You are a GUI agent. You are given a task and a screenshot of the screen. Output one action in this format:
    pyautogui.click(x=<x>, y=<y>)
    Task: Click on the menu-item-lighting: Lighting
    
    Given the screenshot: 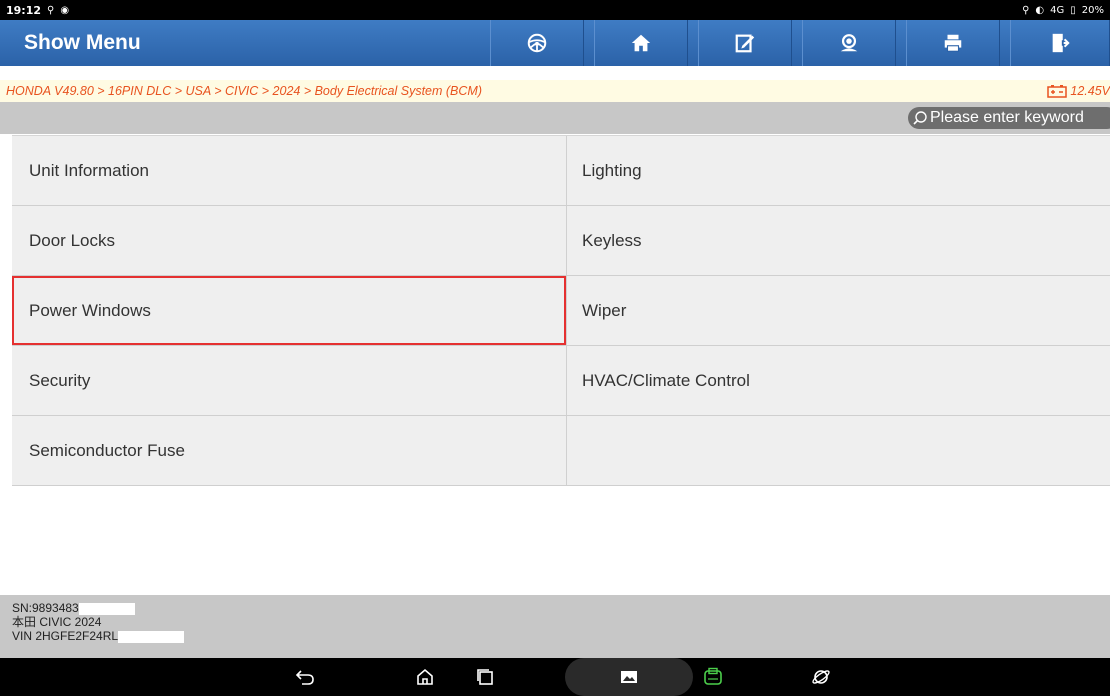 What is the action you would take?
    pyautogui.click(x=838, y=170)
    